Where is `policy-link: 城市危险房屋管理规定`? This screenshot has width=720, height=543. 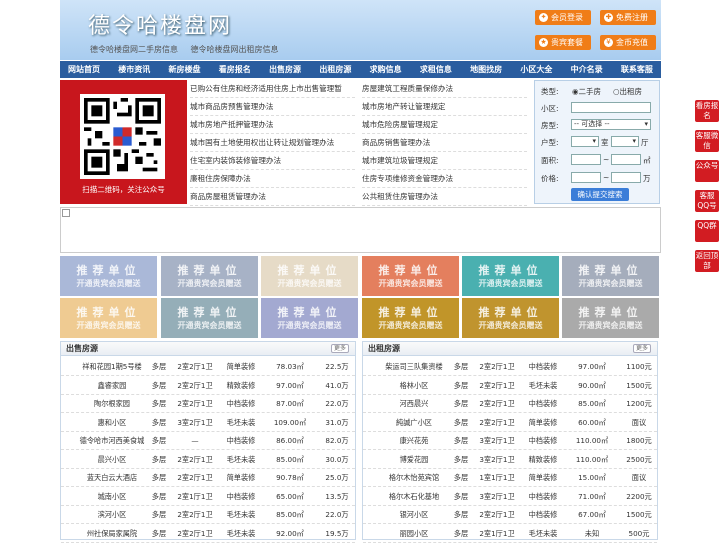 policy-link: 城市危险房屋管理规定 is located at coordinates (444, 125).